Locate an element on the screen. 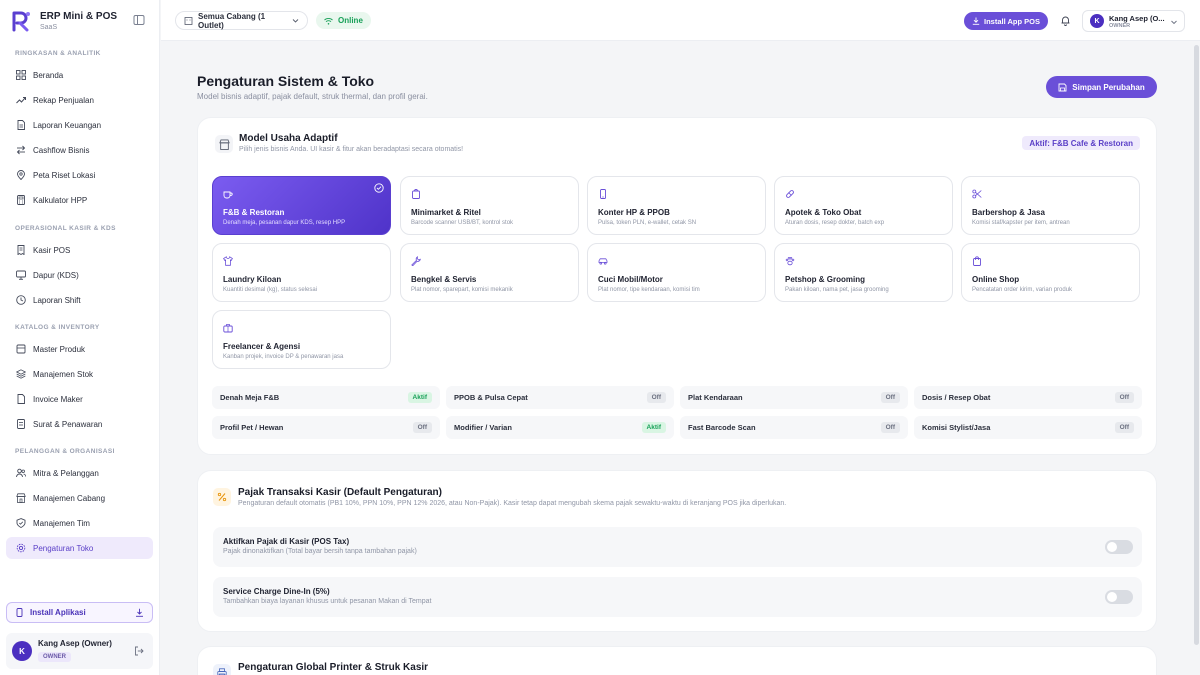 This screenshot has width=1200, height=675. sidebar-item-manajemen-stok: Manajemen Stok is located at coordinates (79, 374).